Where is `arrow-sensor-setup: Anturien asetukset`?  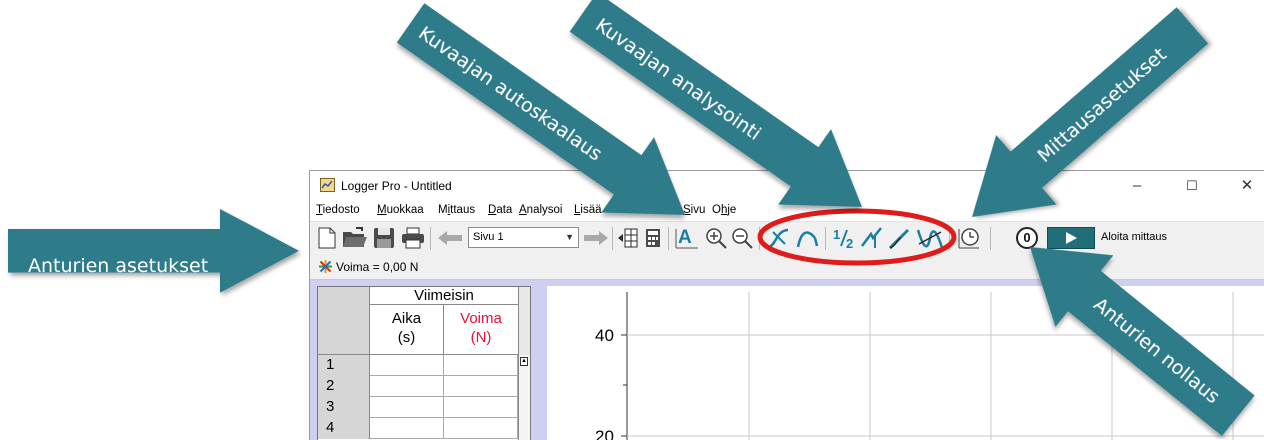 arrow-sensor-setup: Anturien asetukset is located at coordinates (153, 250).